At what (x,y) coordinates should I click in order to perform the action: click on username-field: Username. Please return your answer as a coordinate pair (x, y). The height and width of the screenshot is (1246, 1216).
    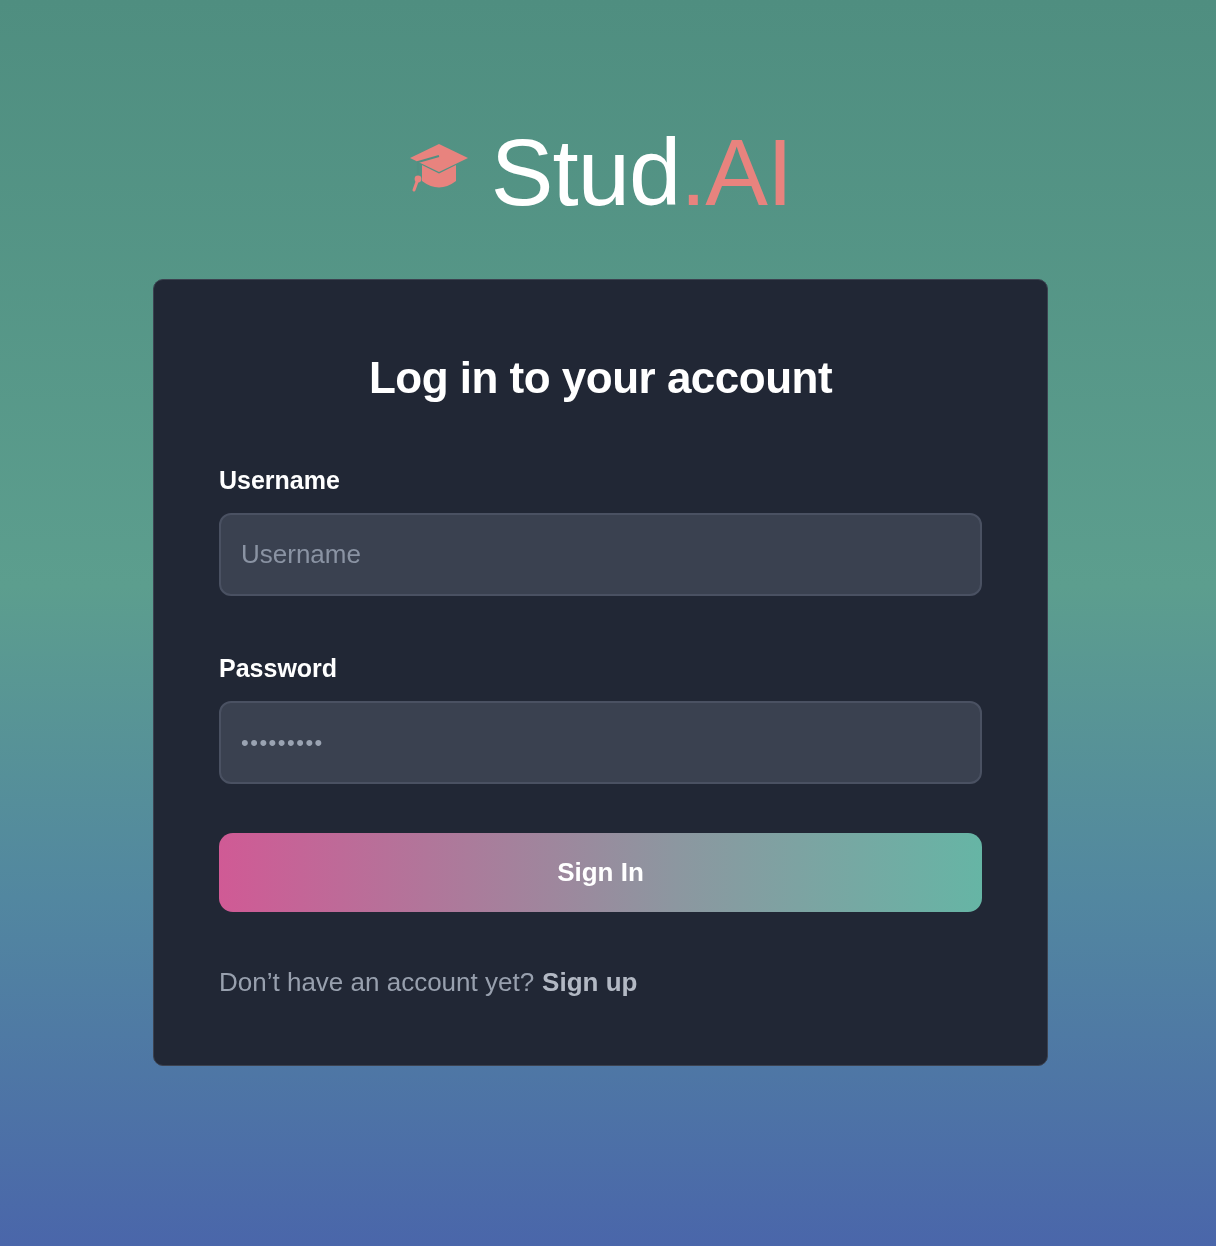
    Looking at the image, I should click on (600, 554).